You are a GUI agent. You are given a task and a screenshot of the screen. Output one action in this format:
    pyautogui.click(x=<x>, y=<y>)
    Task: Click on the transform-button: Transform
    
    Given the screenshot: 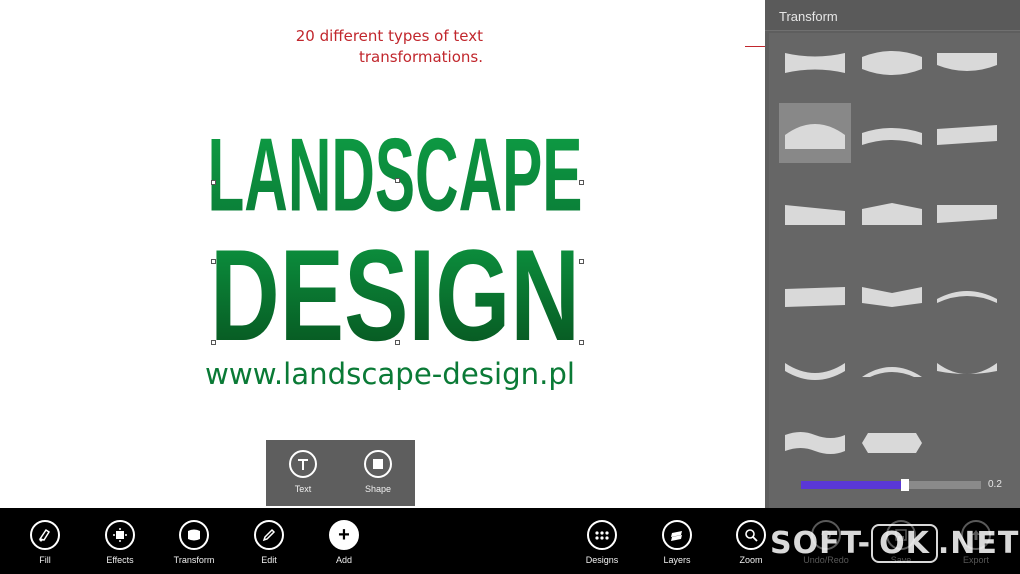 What is the action you would take?
    pyautogui.click(x=194, y=542)
    